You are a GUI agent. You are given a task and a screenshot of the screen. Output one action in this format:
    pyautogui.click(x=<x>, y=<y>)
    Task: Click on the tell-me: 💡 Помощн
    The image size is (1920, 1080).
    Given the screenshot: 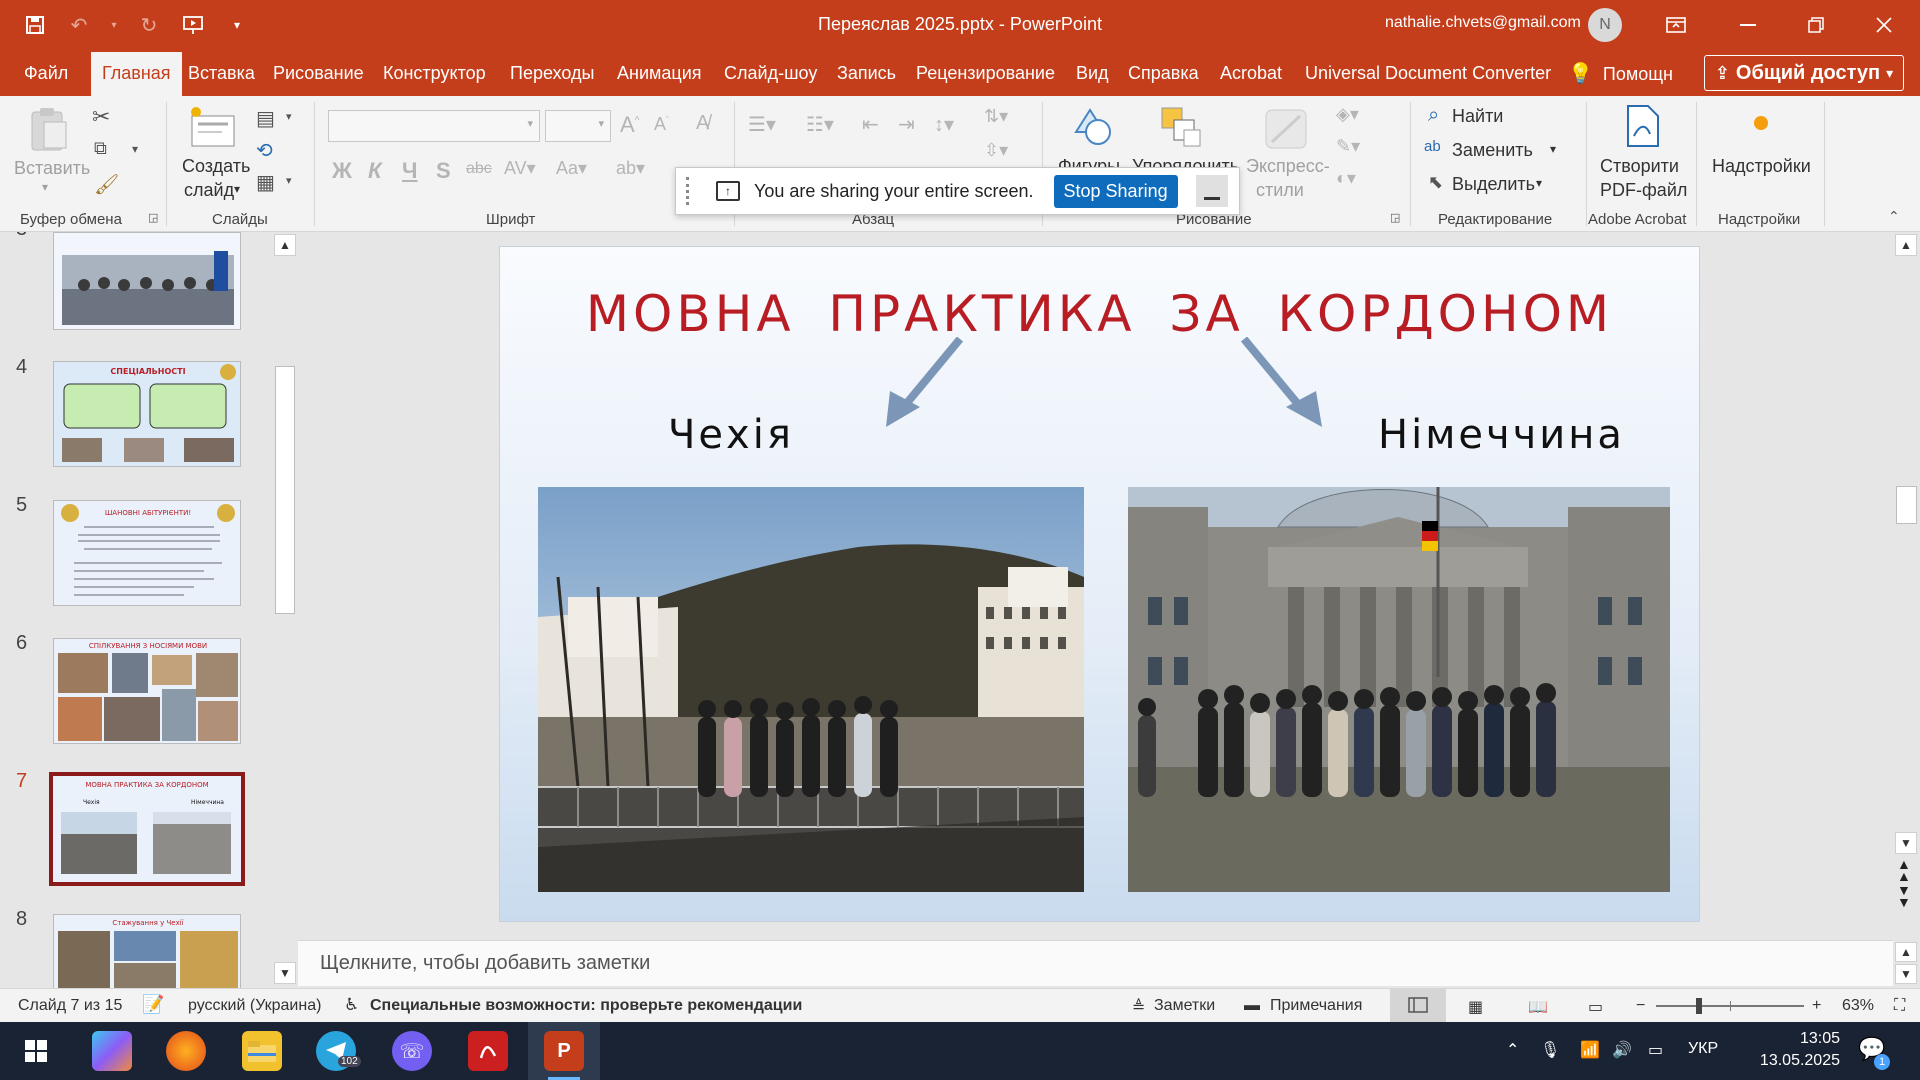 What is the action you would take?
    pyautogui.click(x=1620, y=73)
    